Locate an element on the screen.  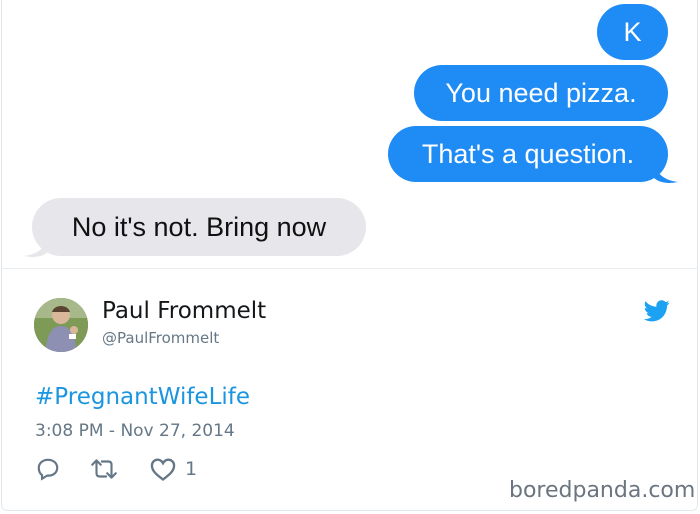
author-handle: @PaulFrommelt is located at coordinates (160, 338).